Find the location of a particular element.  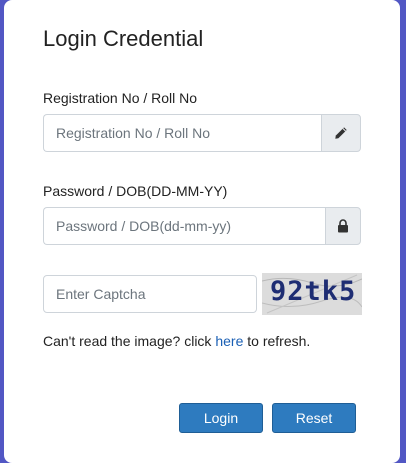

captcha-text: 92tk5 is located at coordinates (313, 291).